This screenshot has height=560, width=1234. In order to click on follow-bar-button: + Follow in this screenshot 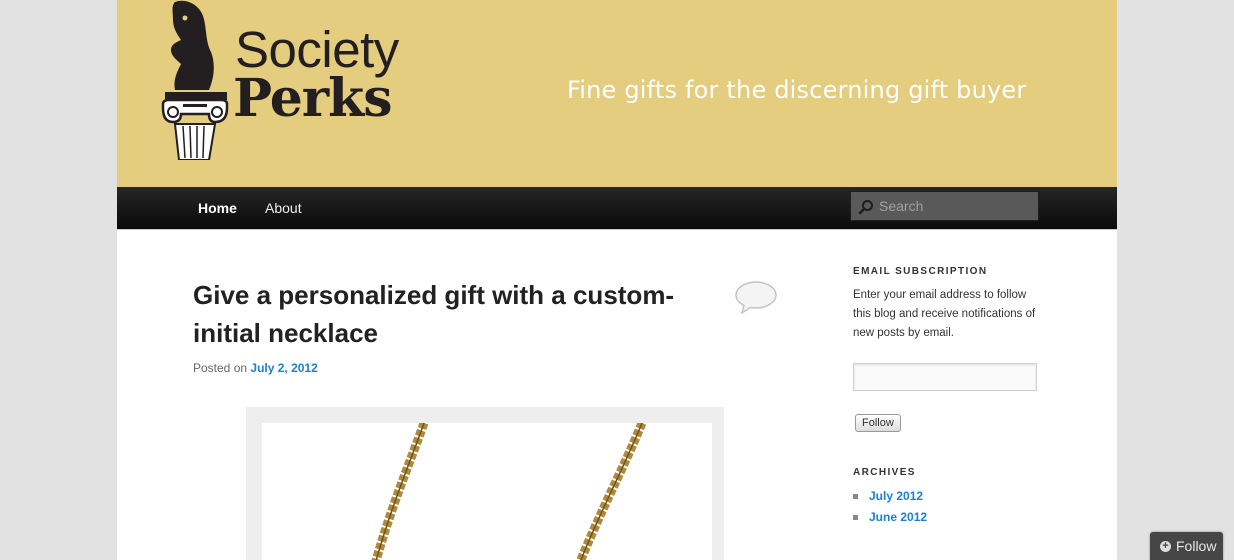, I will do `click(1186, 546)`.